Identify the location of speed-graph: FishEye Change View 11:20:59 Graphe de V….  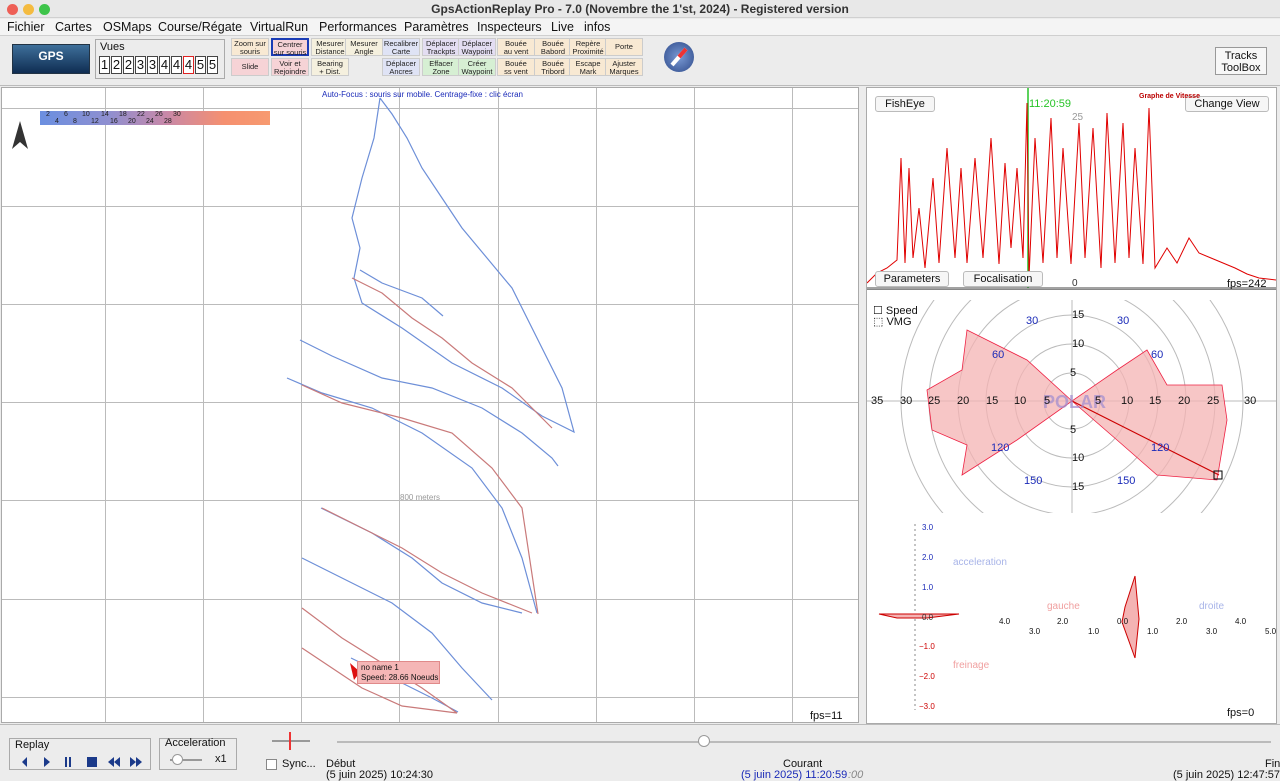
(1071, 189).